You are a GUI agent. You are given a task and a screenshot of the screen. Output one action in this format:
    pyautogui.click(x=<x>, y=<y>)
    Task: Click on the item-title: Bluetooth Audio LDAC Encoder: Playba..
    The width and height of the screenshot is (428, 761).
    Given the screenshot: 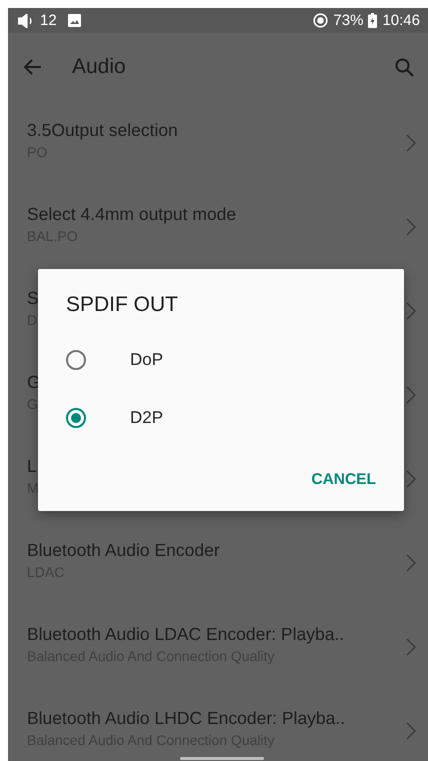 What is the action you would take?
    pyautogui.click(x=185, y=634)
    